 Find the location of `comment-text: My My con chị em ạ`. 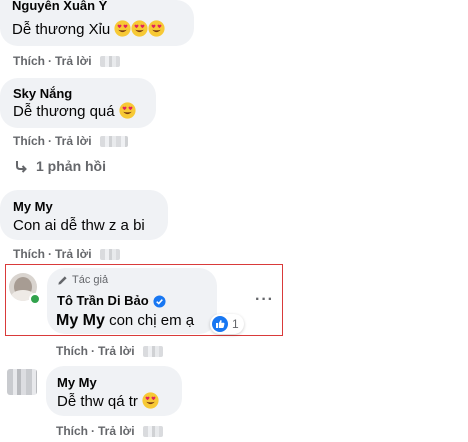

comment-text: My My con chị em ạ is located at coordinates (125, 321).